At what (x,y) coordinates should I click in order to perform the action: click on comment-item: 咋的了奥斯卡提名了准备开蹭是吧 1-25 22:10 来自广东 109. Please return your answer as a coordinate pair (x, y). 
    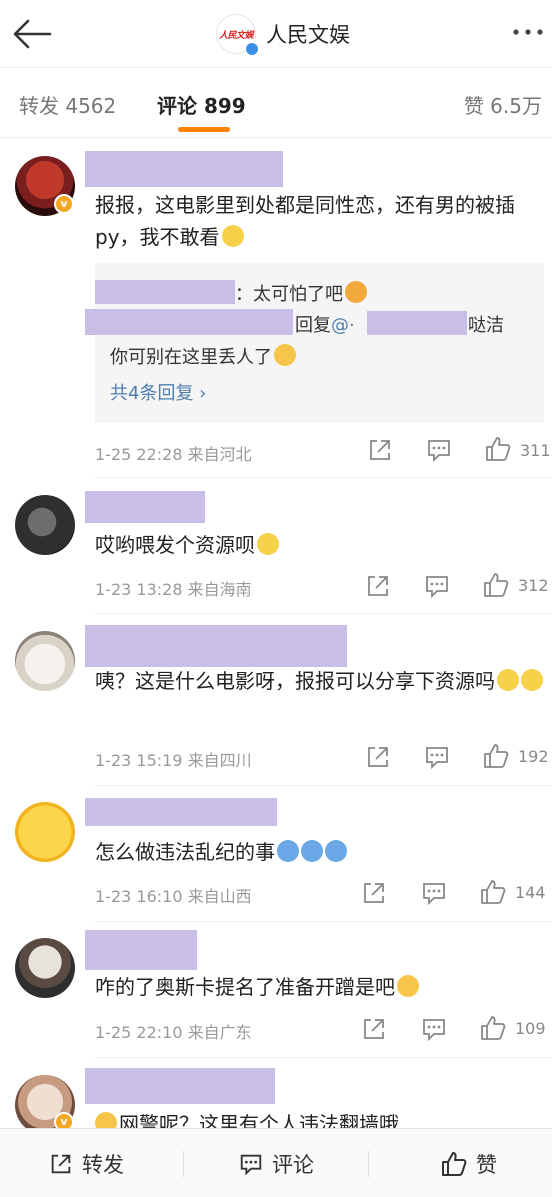
    Looking at the image, I should click on (276, 990).